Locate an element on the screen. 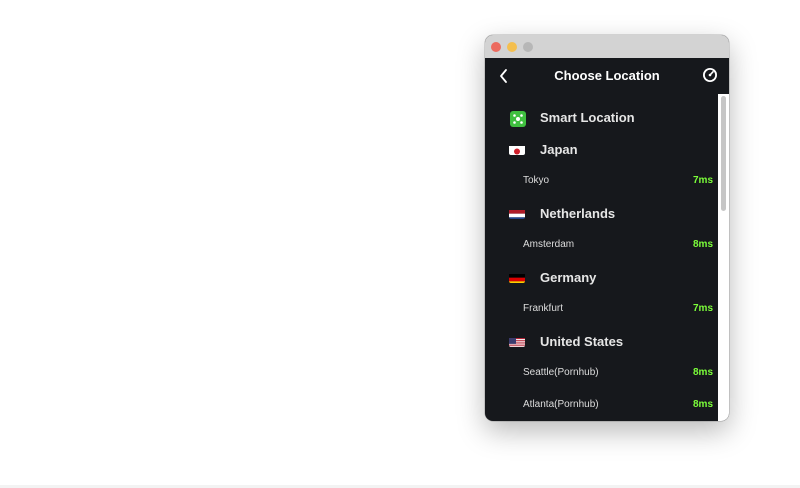 Image resolution: width=800 pixels, height=488 pixels. country-label: United States is located at coordinates (582, 341).